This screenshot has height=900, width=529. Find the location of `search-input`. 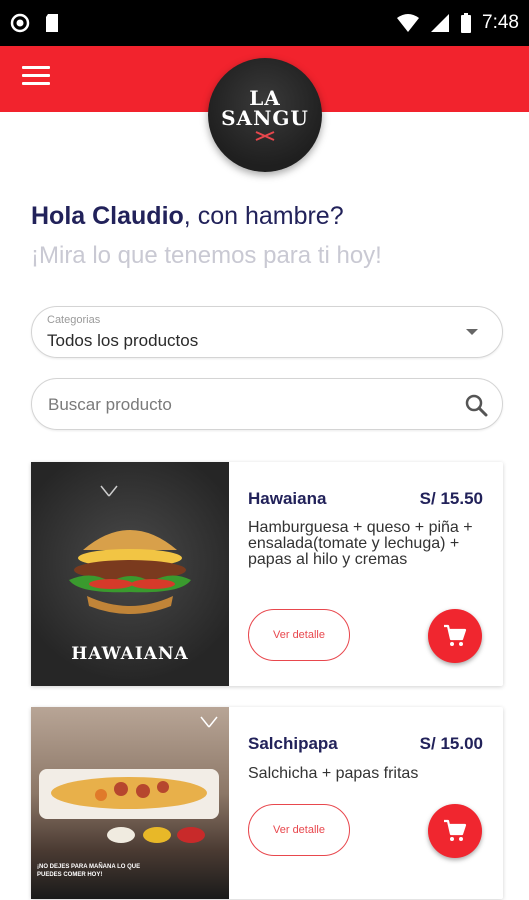

search-input is located at coordinates (248, 405).